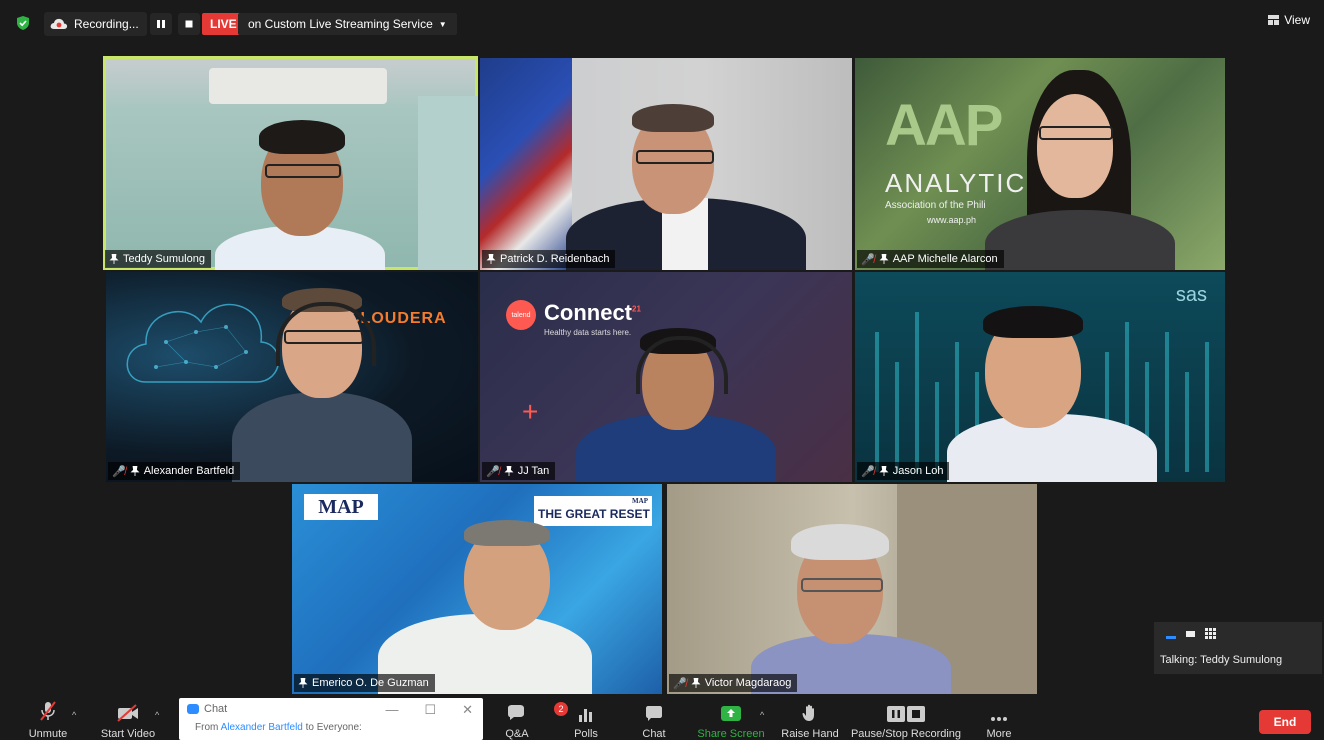 This screenshot has width=1324, height=740. What do you see at coordinates (448, 183) in the screenshot?
I see `window-shape` at bounding box center [448, 183].